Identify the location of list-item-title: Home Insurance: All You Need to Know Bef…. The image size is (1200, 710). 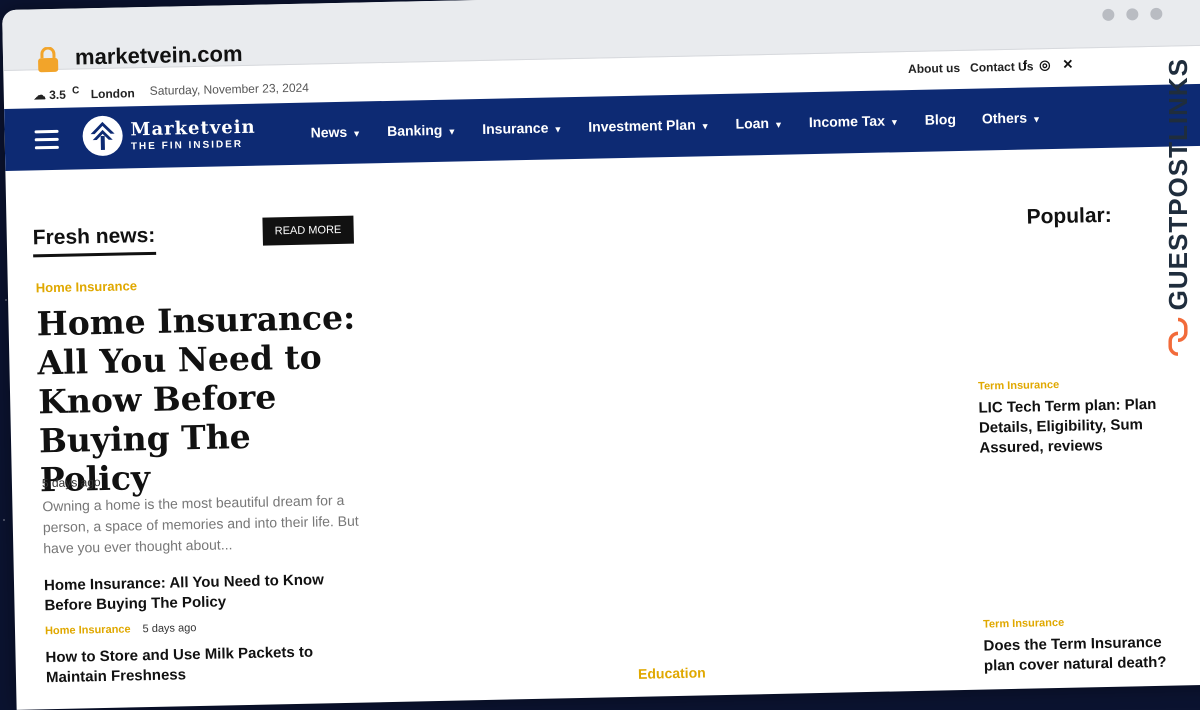
(199, 593).